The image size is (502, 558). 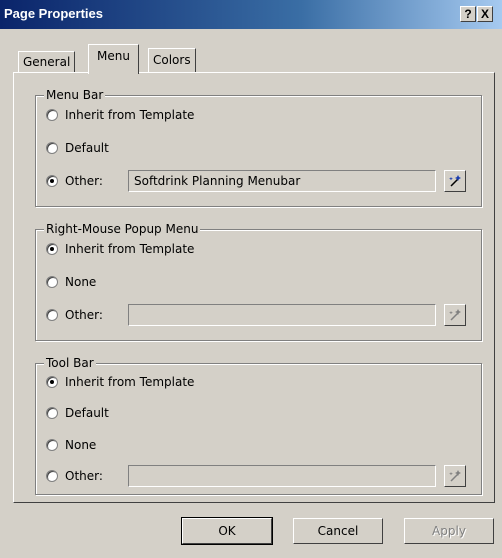 What do you see at coordinates (449, 531) in the screenshot?
I see `apply-button: Apply` at bounding box center [449, 531].